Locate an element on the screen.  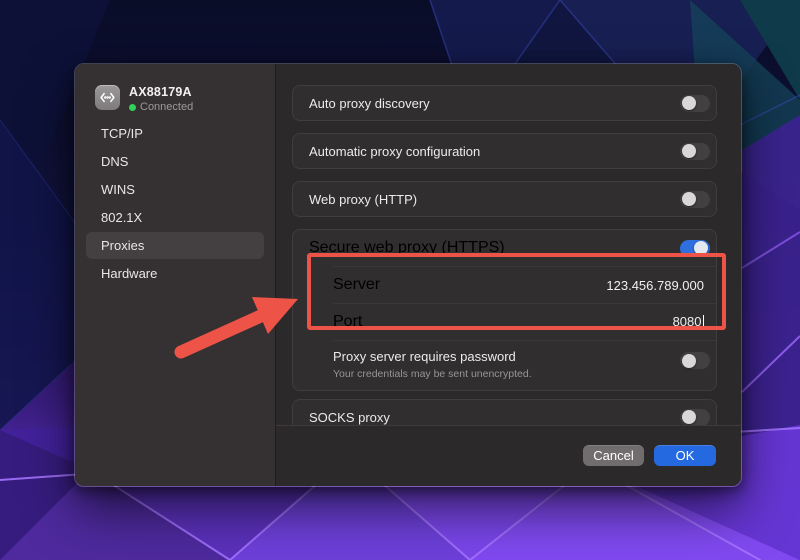
proxy-password-label: Proxy server requires password is located at coordinates (424, 356).